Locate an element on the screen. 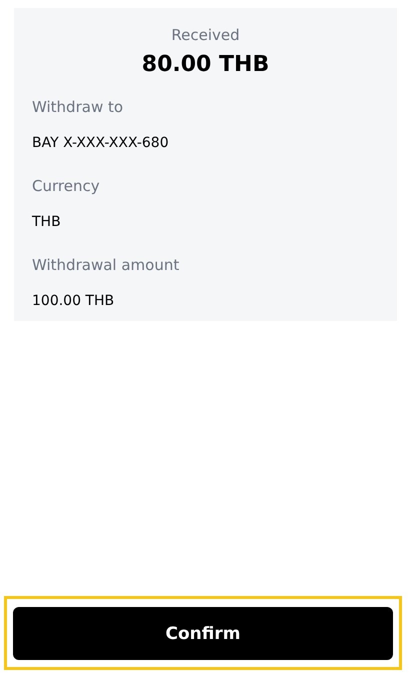  confirm-button: Confirm is located at coordinates (203, 633).